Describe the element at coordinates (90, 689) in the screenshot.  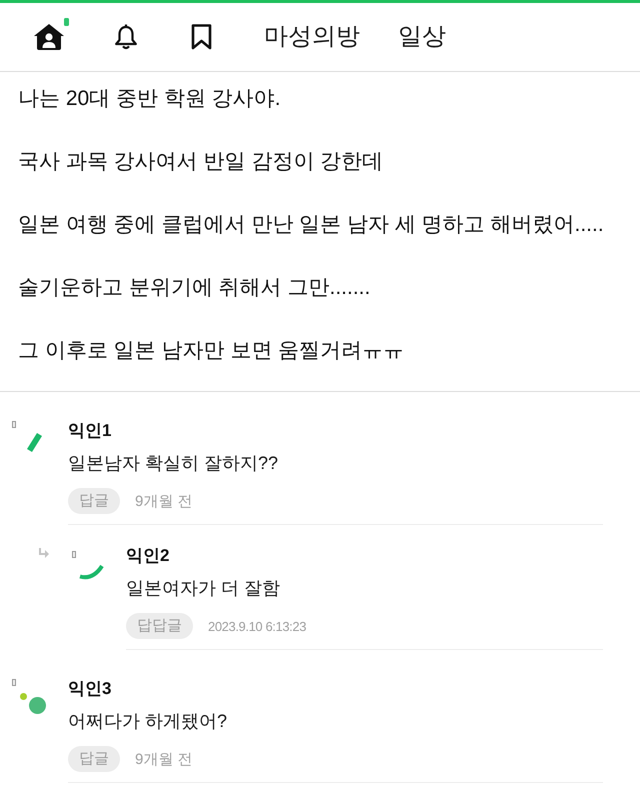
I see `comment-author: 익인3` at that location.